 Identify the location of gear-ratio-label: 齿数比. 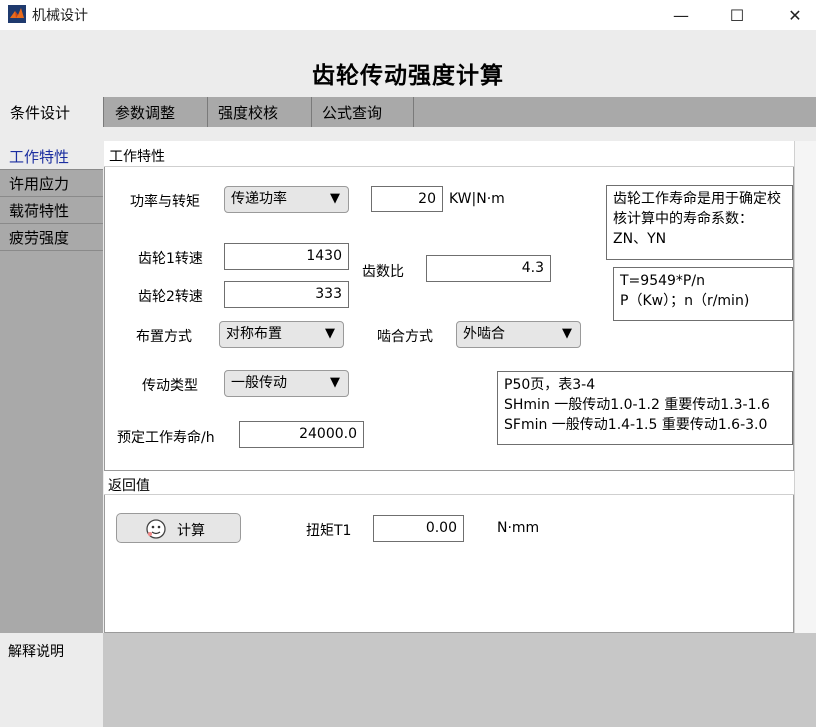
(383, 272).